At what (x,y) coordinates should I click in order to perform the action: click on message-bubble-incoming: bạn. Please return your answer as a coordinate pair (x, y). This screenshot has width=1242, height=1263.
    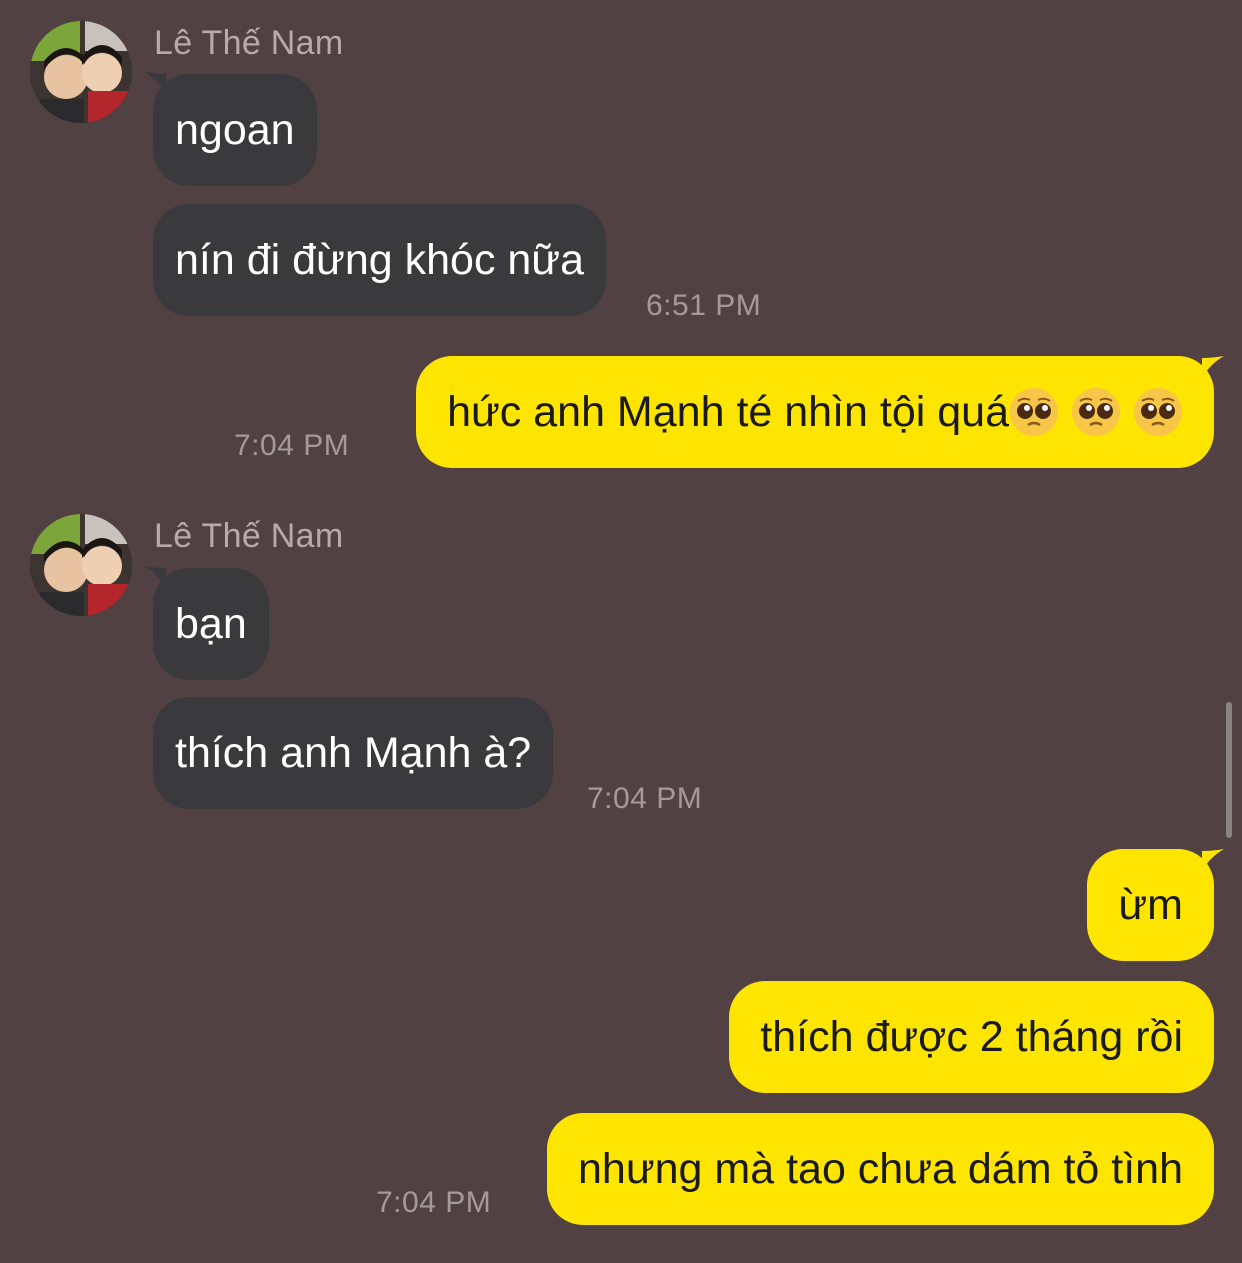
    Looking at the image, I should click on (211, 624).